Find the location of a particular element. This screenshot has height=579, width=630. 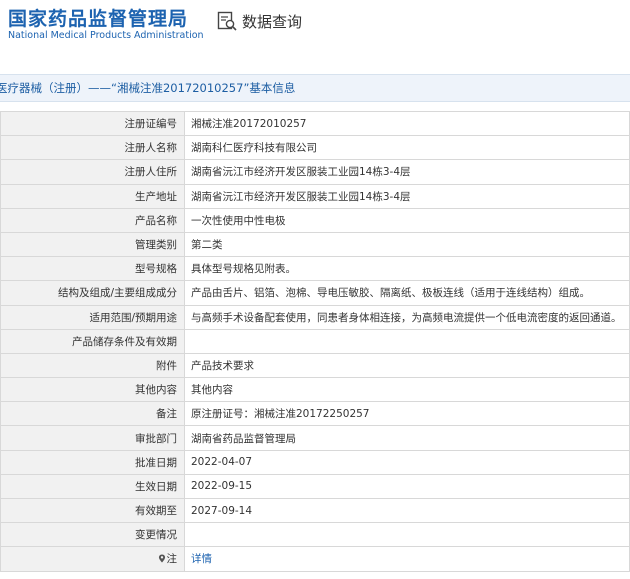

table-row-note: 注 详情 is located at coordinates (315, 559).